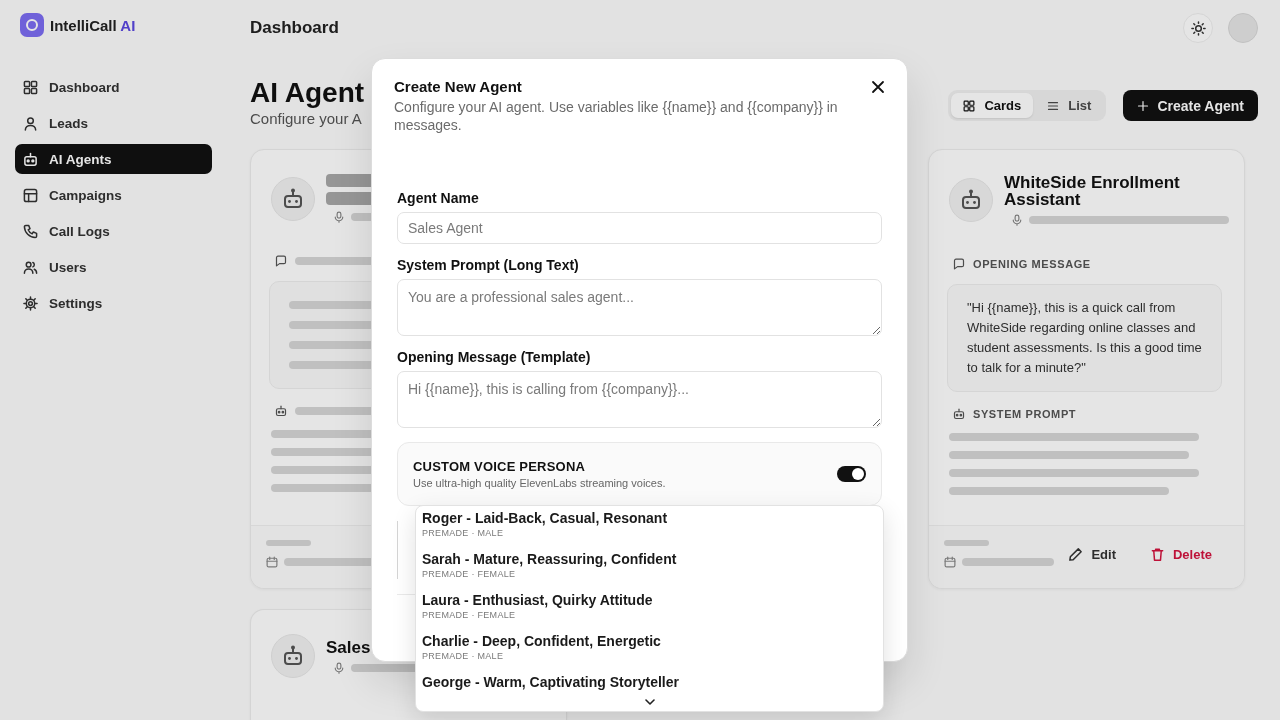 This screenshot has height=720, width=1280. I want to click on nav-item: Dashboard, so click(113, 87).